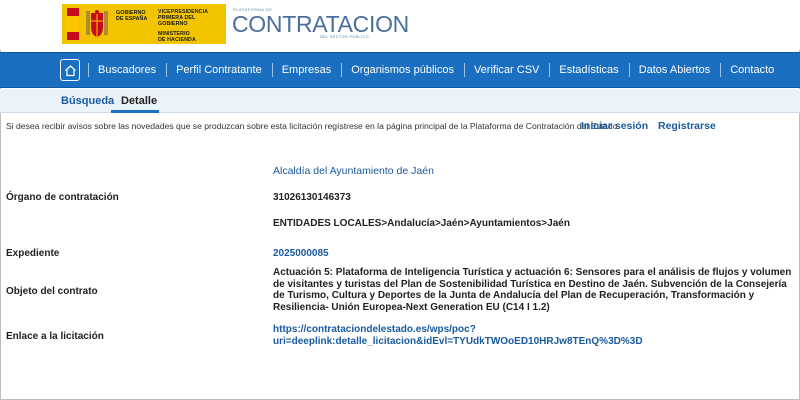 This screenshot has width=800, height=400. I want to click on brand-main-text: CONTRATACION, so click(320, 24).